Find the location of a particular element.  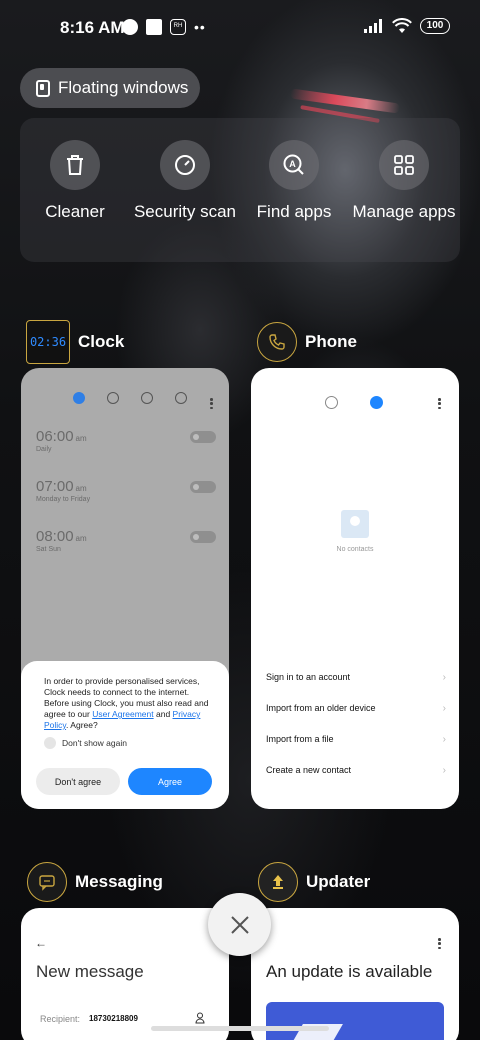

alarm-time: 06:00 am is located at coordinates (126, 436).